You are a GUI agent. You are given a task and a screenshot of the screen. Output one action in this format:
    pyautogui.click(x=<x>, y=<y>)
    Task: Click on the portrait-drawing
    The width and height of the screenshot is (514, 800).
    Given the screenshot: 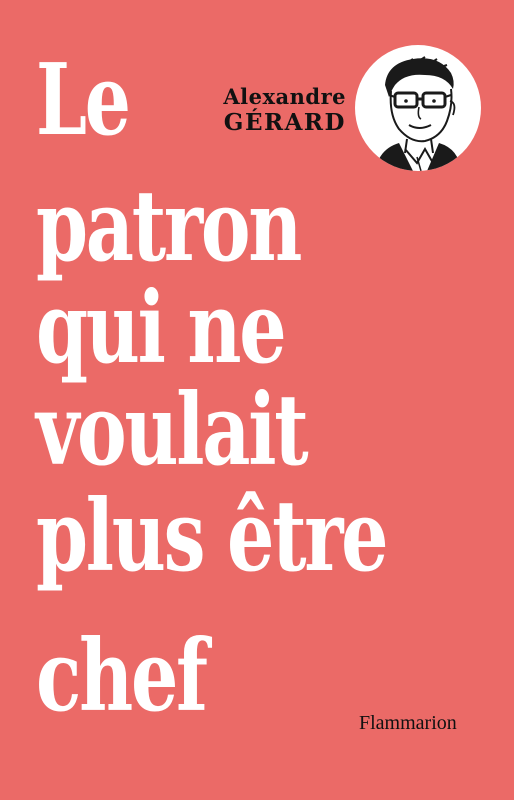 What is the action you would take?
    pyautogui.click(x=418, y=113)
    